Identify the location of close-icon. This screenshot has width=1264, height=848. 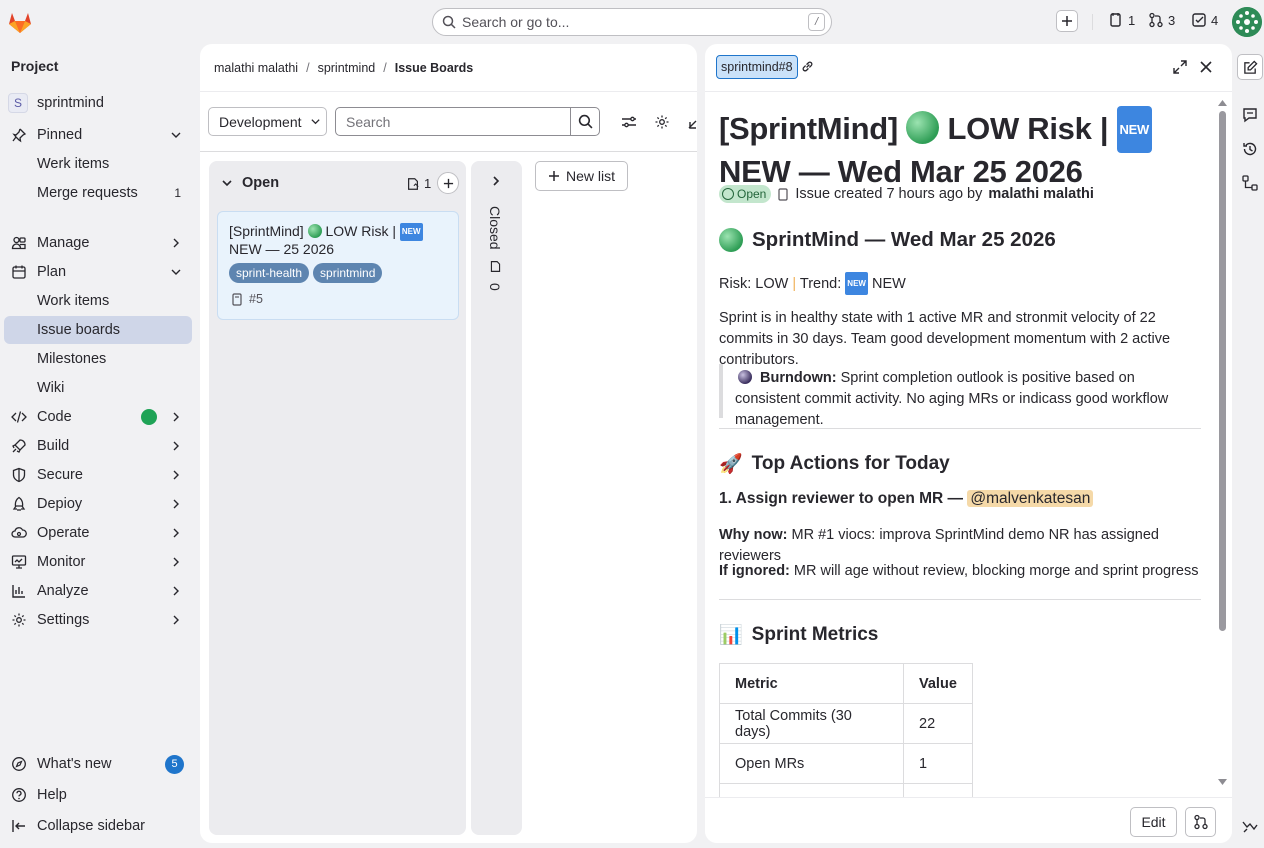
(1206, 67).